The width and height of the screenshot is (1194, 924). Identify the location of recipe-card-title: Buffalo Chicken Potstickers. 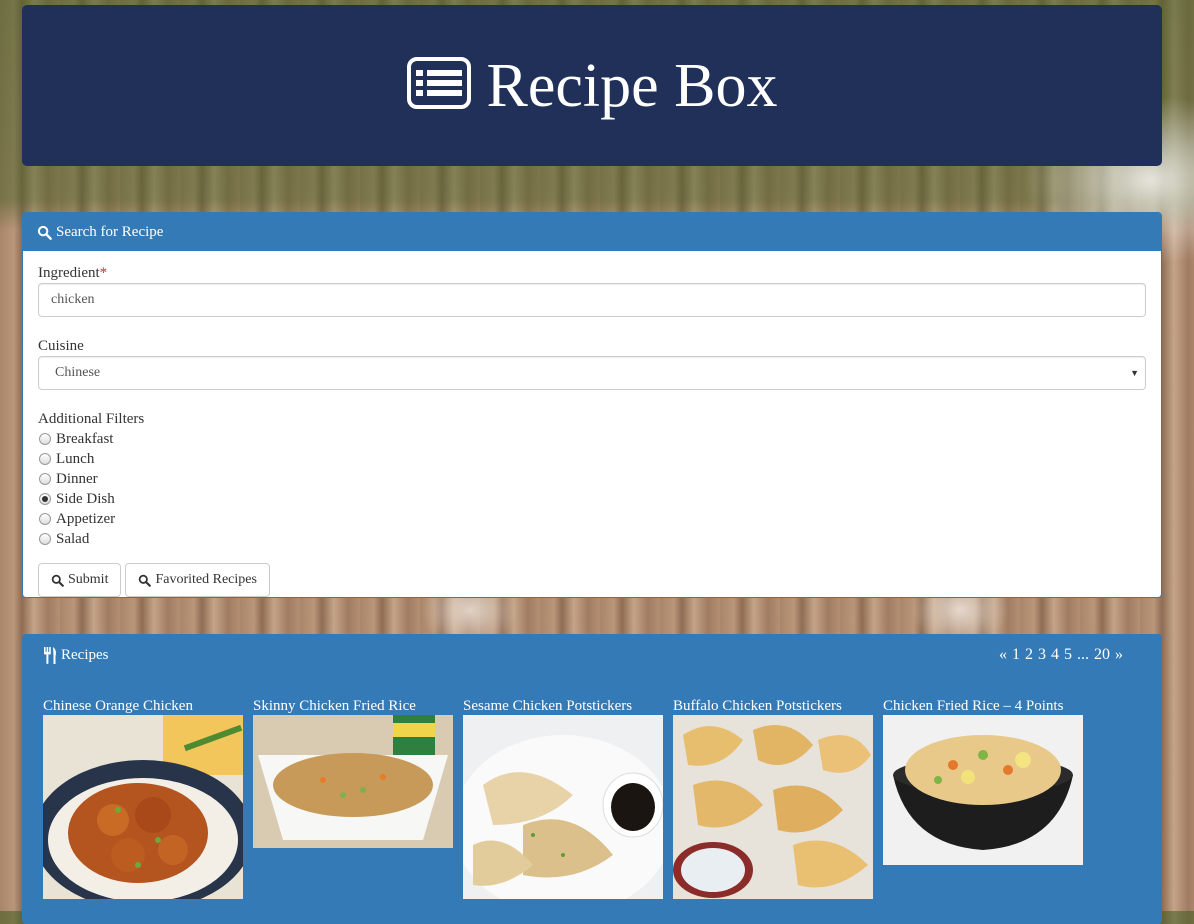
(773, 706).